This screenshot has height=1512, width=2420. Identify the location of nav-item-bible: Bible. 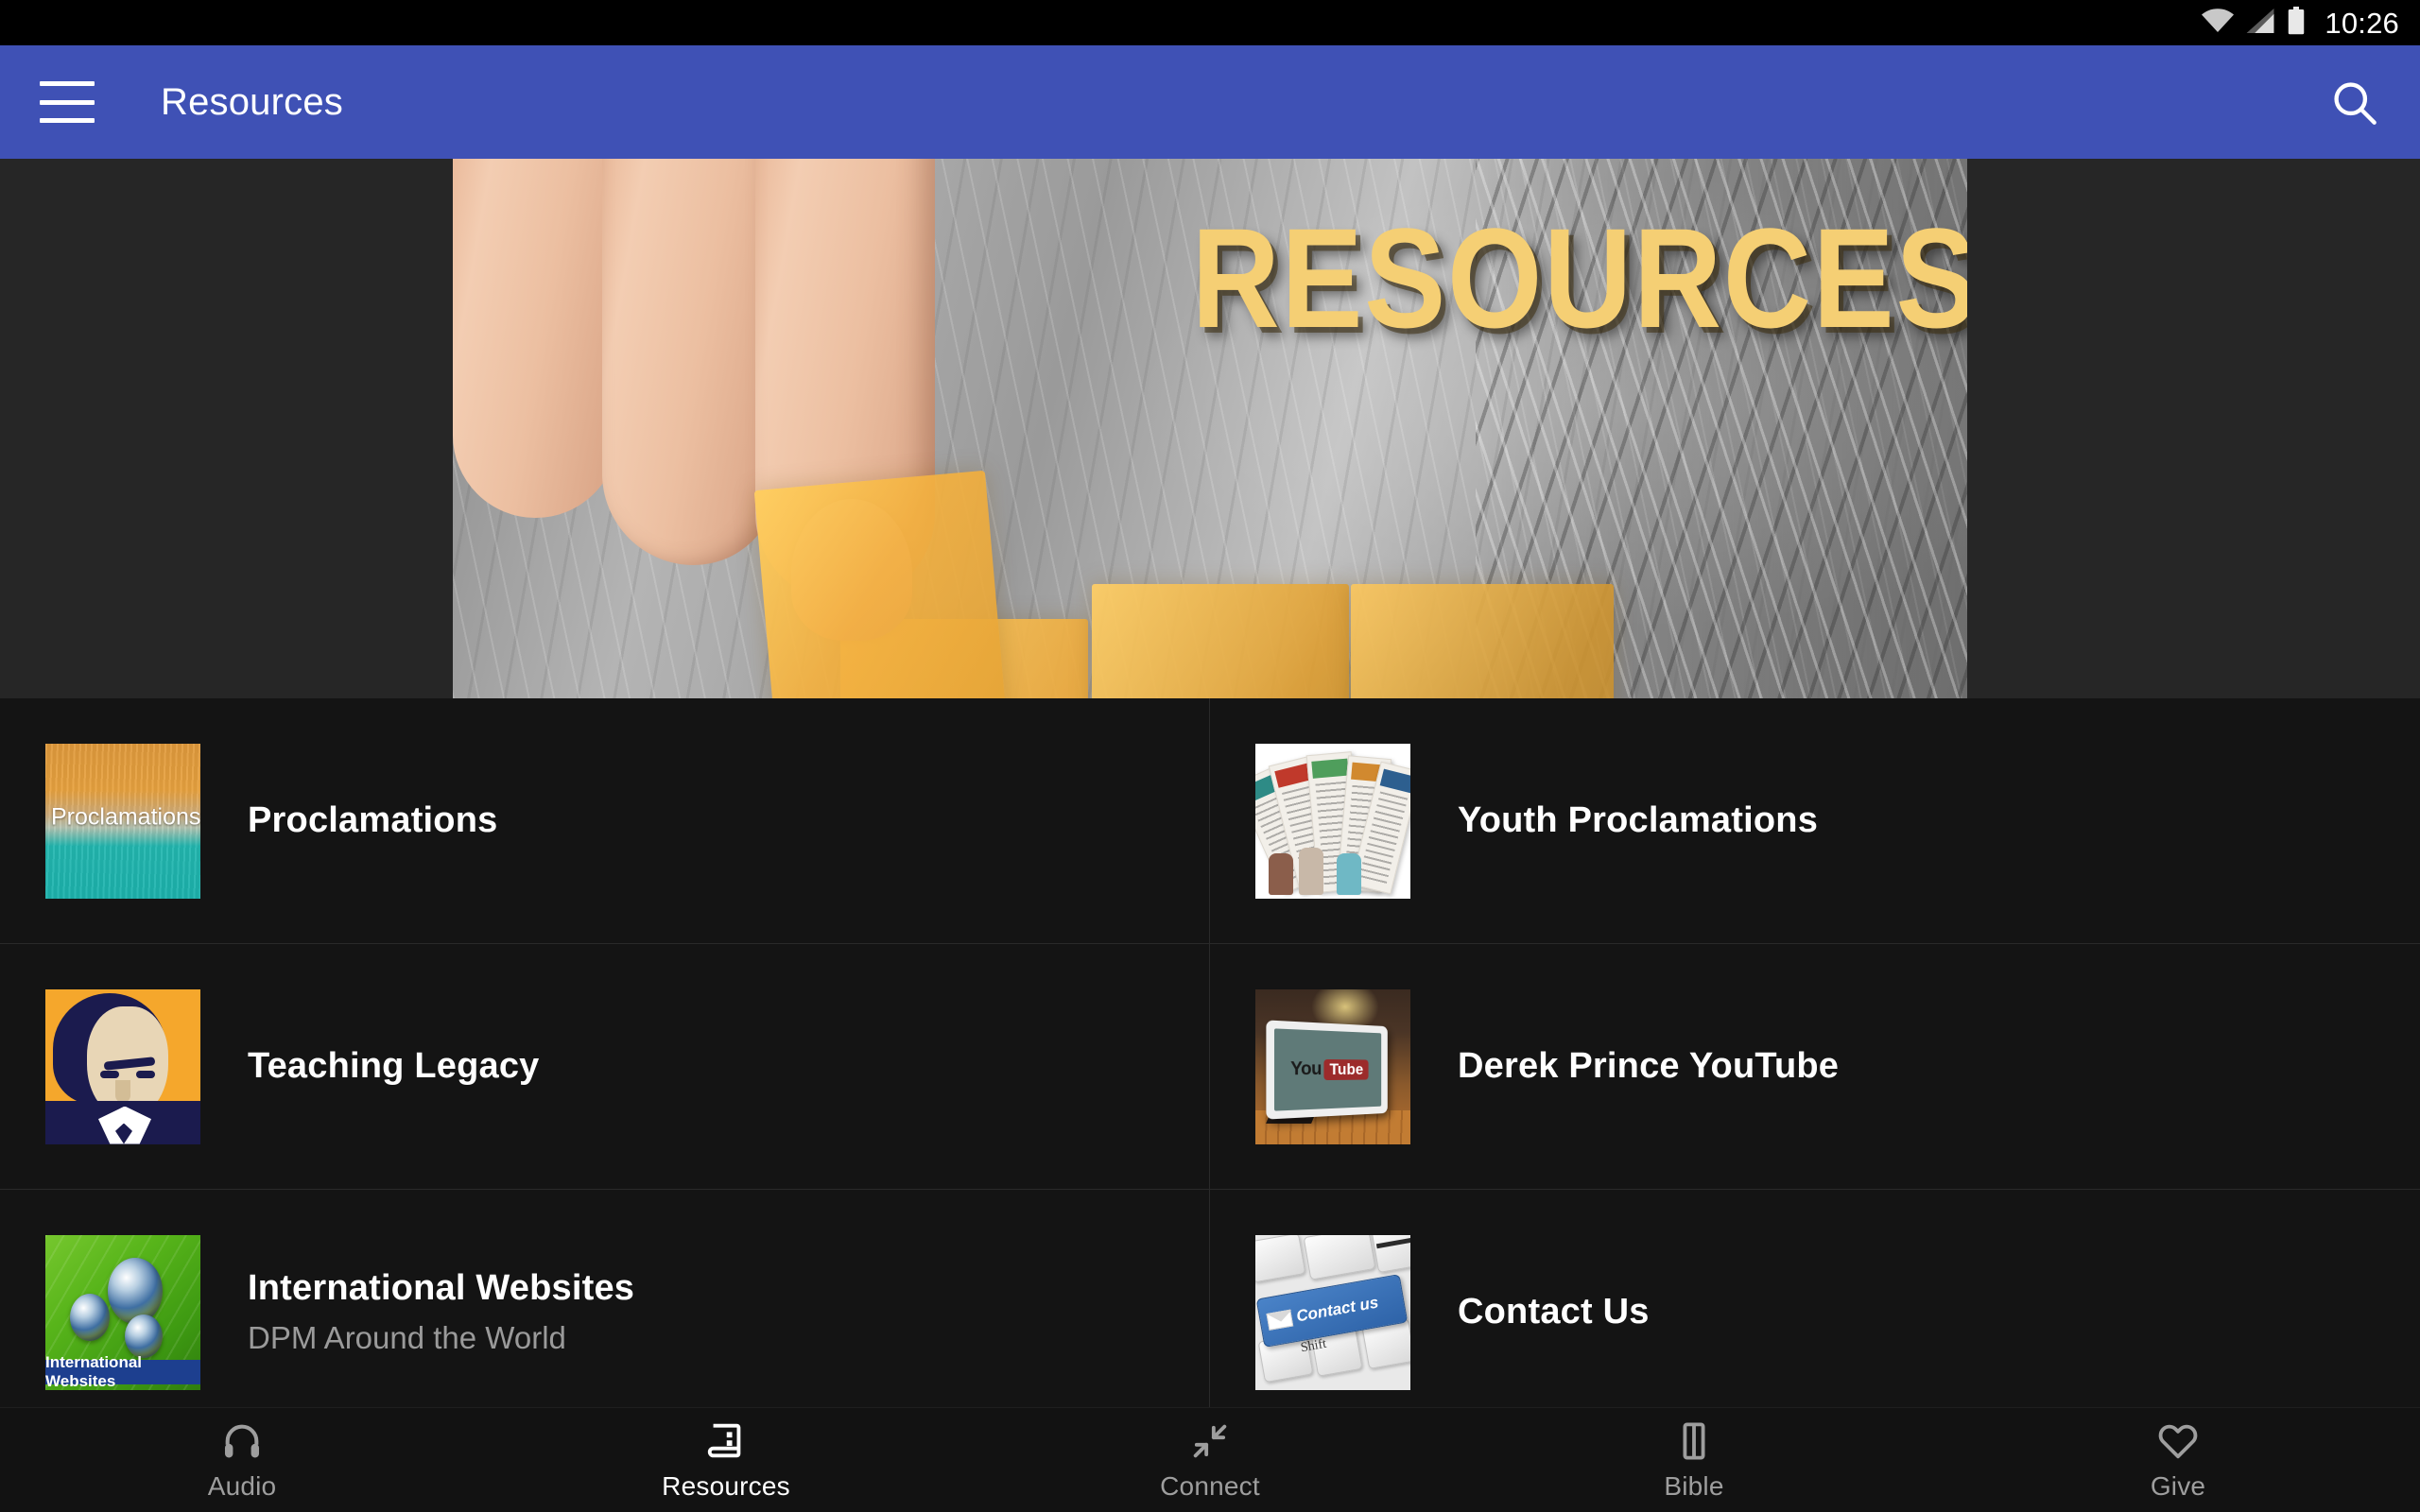
(1694, 1460).